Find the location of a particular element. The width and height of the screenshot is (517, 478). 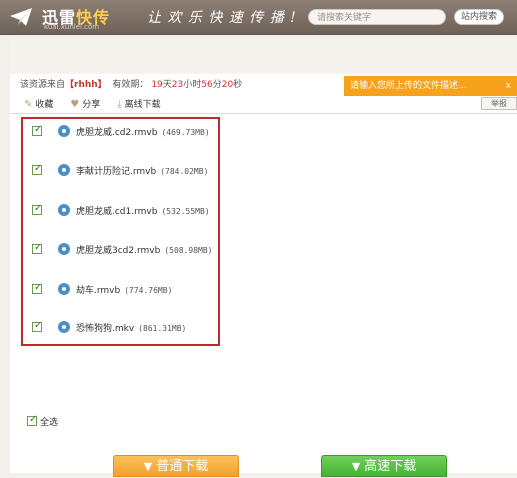

select-all-checkbox: ✓ is located at coordinates (32, 420).